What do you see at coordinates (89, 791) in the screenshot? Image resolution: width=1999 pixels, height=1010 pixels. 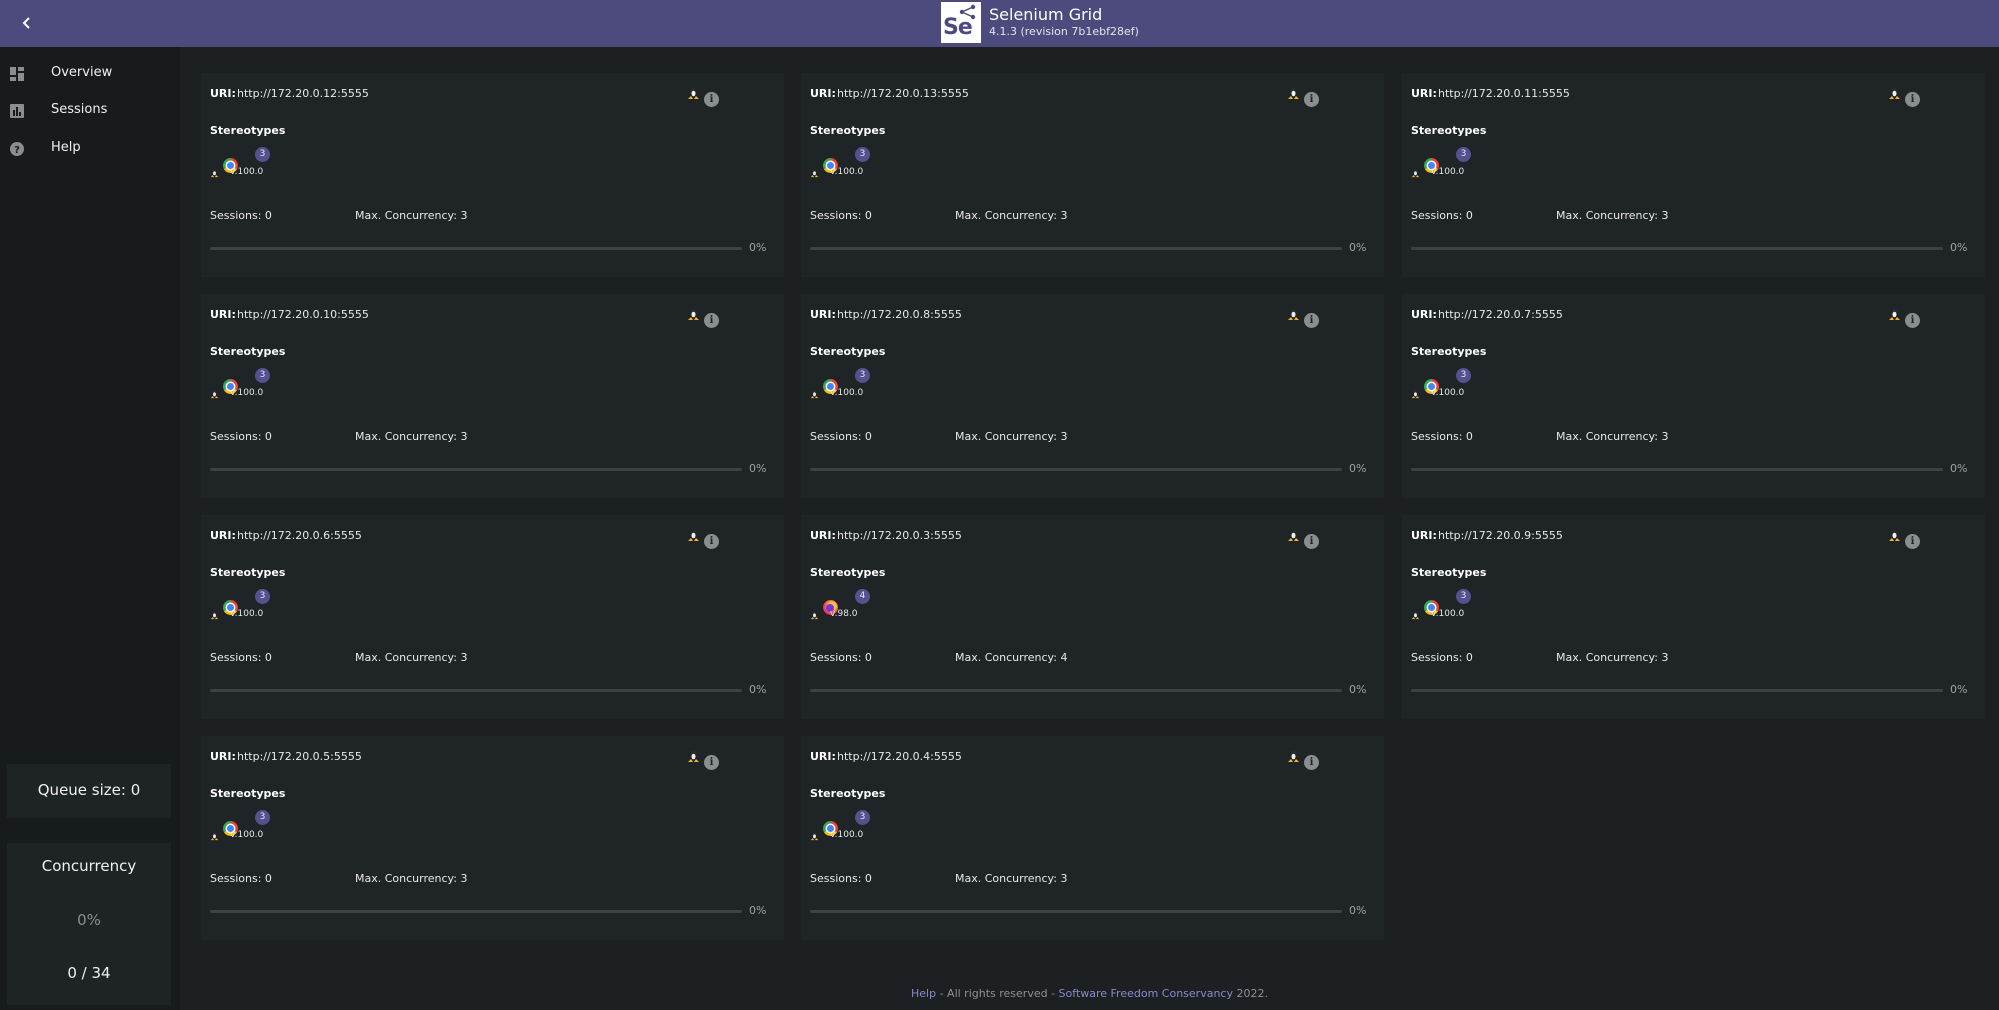 I see `queue-size-card: Queue size: 0` at bounding box center [89, 791].